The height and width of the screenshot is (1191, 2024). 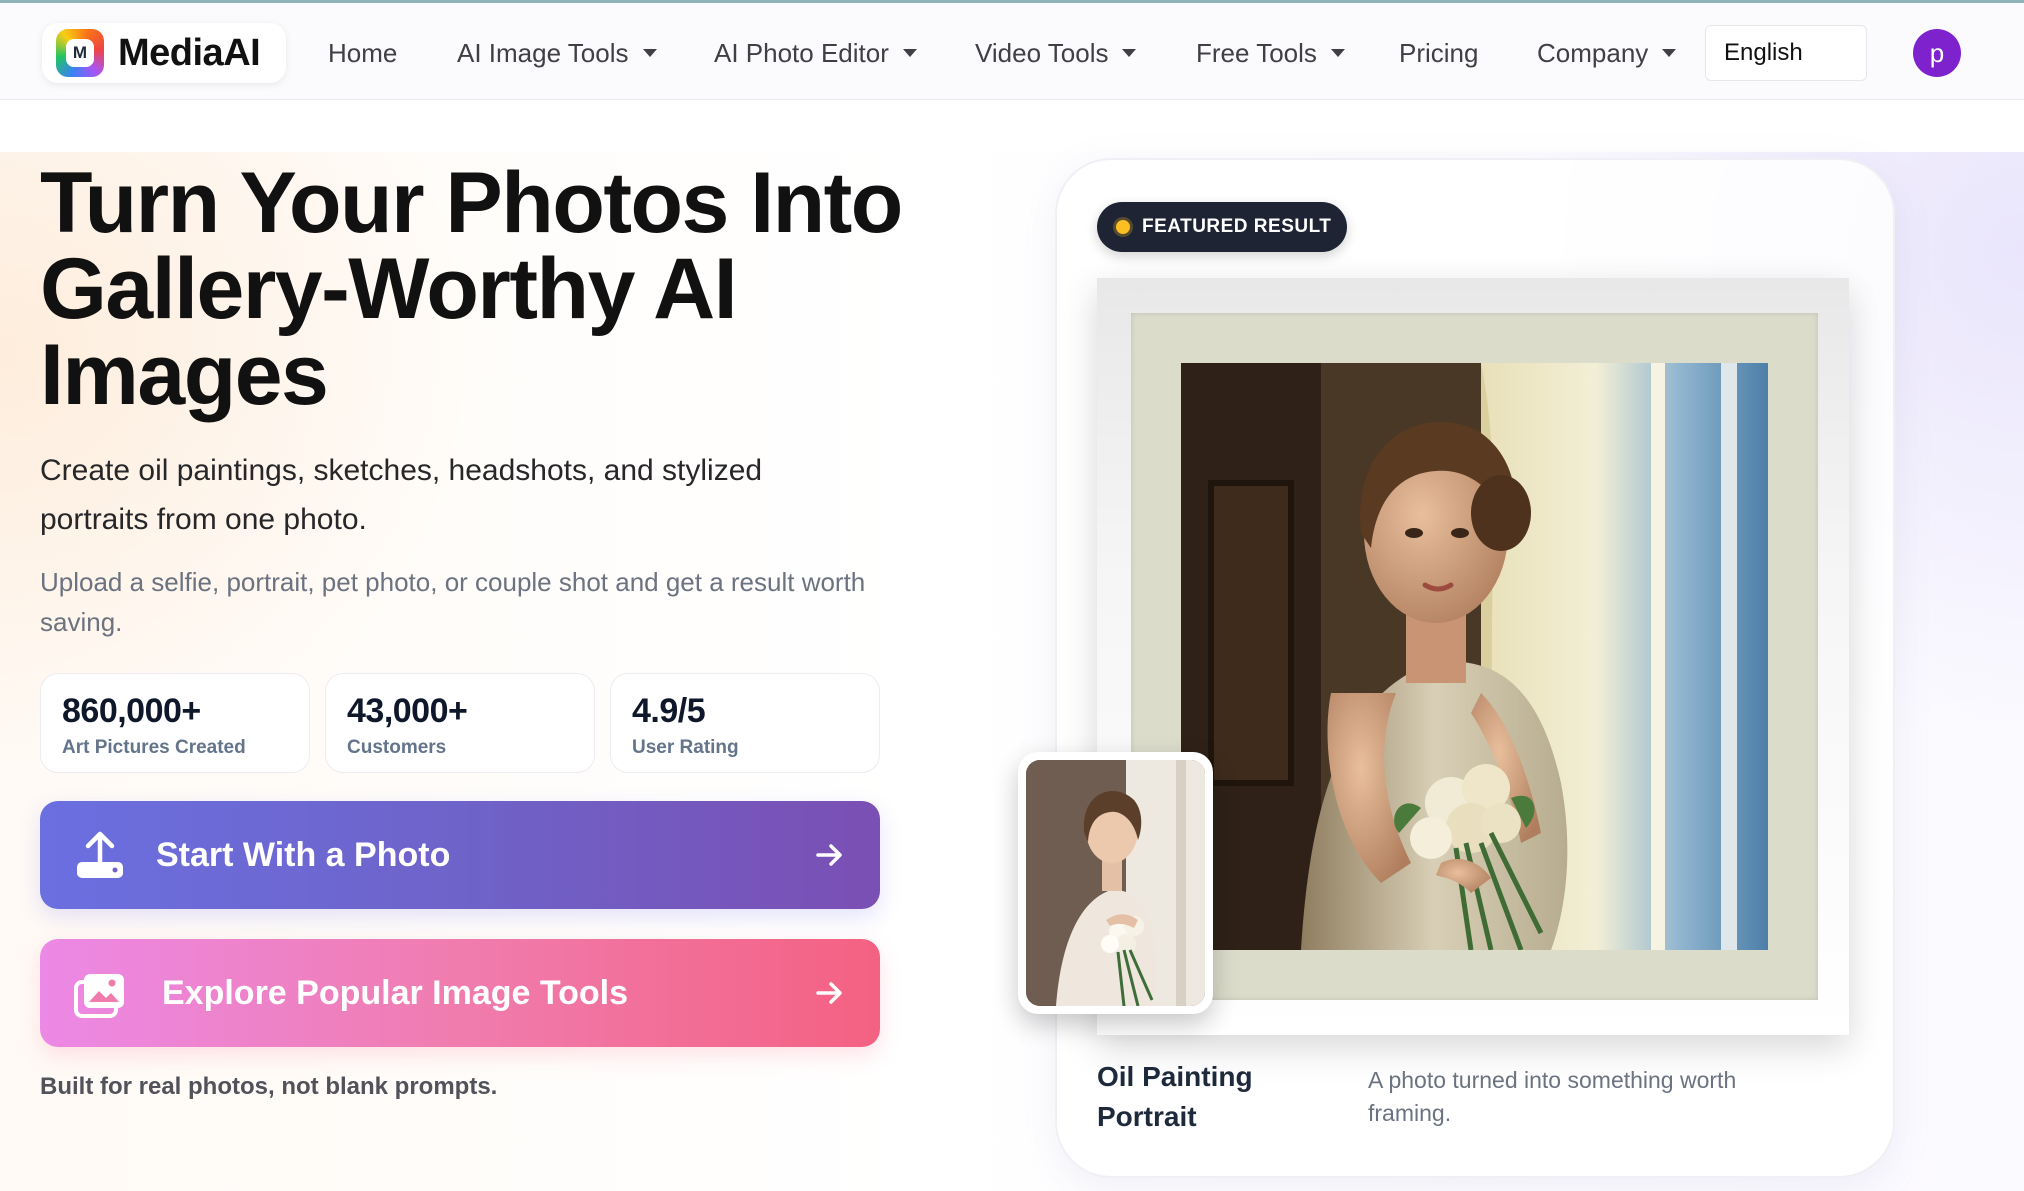 I want to click on start-with-photo-label: Start With a Photo, so click(x=303, y=854).